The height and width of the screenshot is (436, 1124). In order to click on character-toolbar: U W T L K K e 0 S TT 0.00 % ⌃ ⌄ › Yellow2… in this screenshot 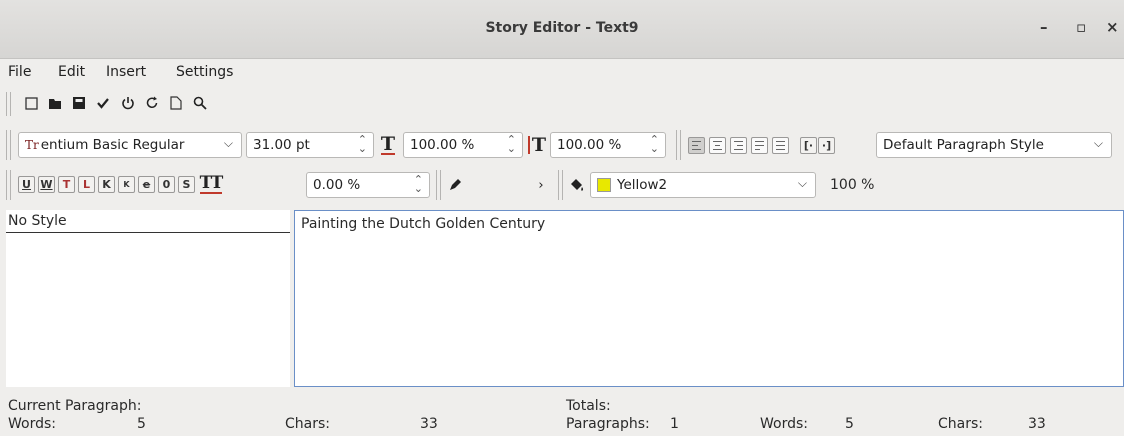, I will do `click(562, 185)`.